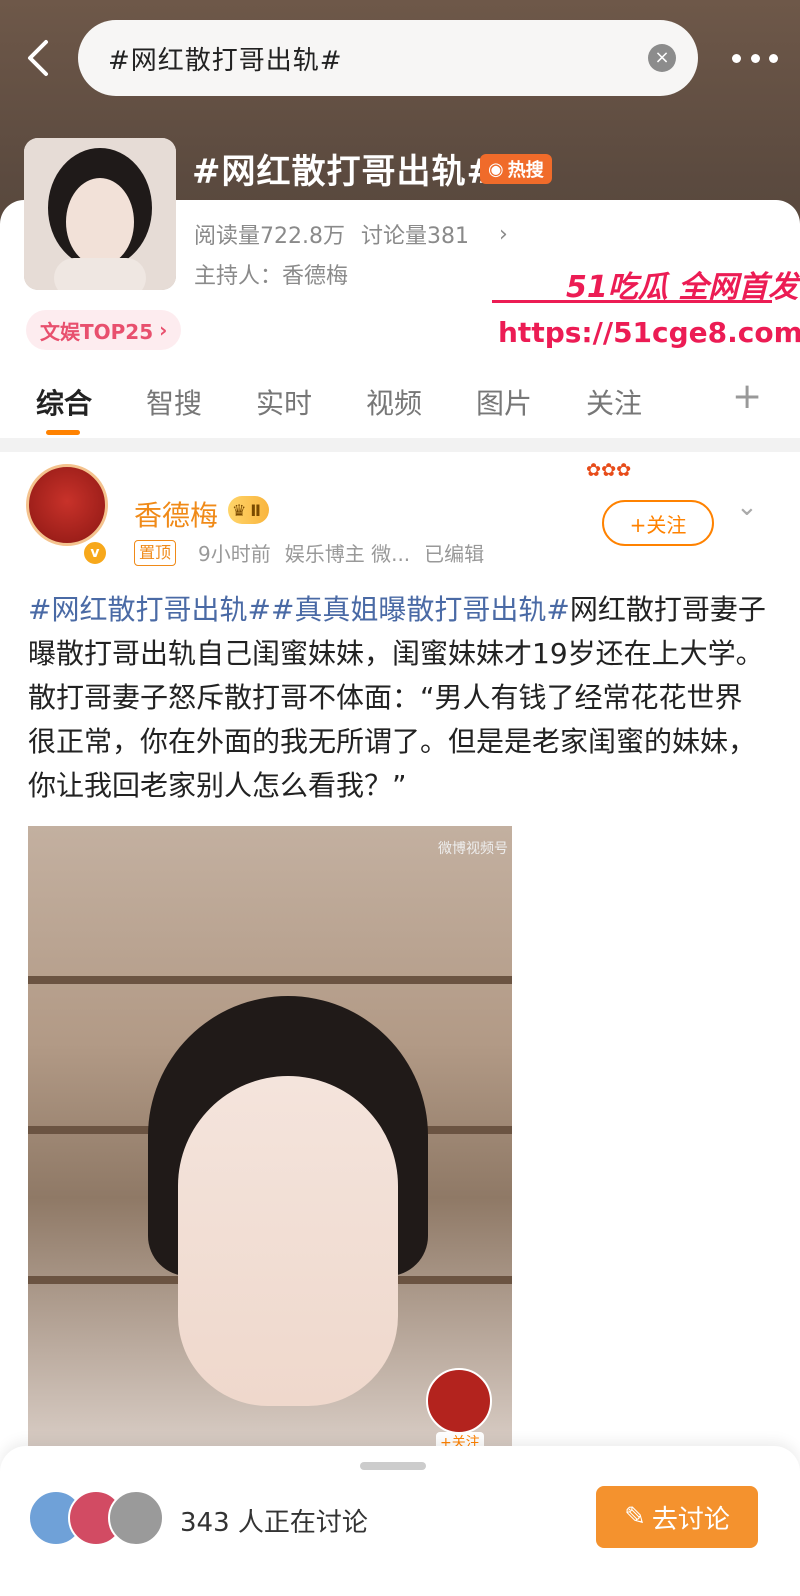  I want to click on watermark-divider, so click(632, 301).